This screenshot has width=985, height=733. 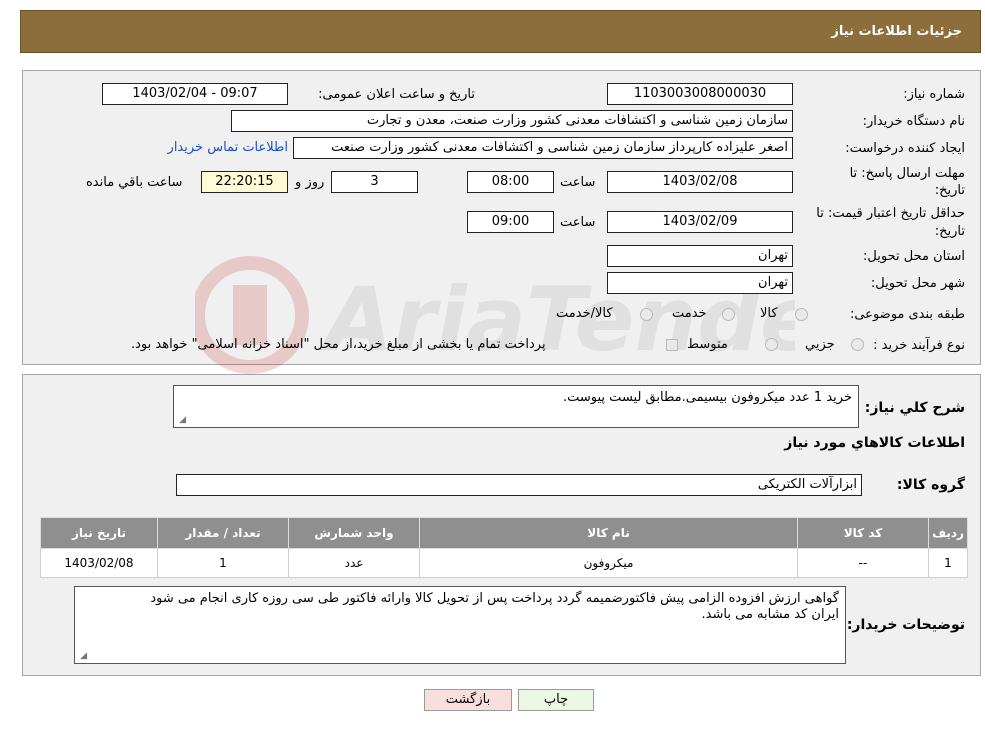 I want to click on col-date-header: تاريخ نياز, so click(x=99, y=533).